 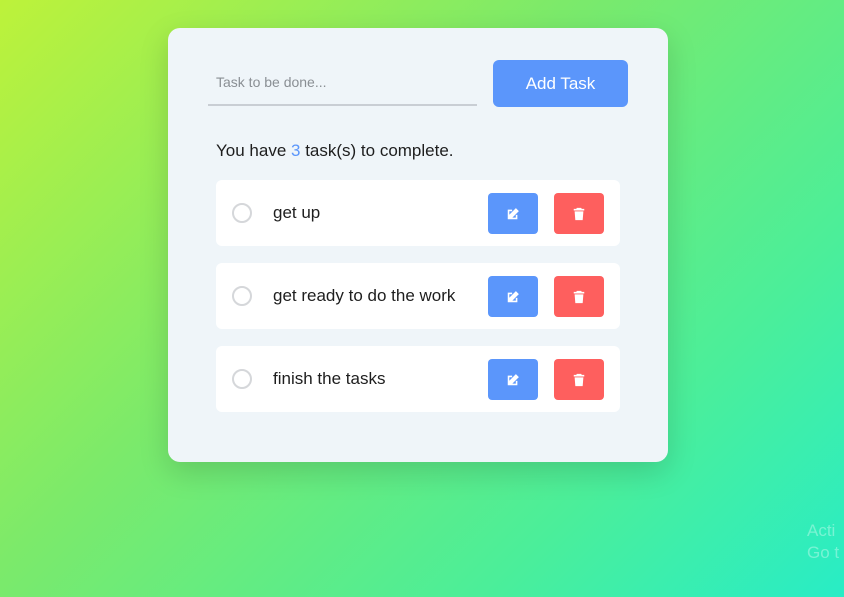 I want to click on task-text: get ready to do the work, so click(x=364, y=295).